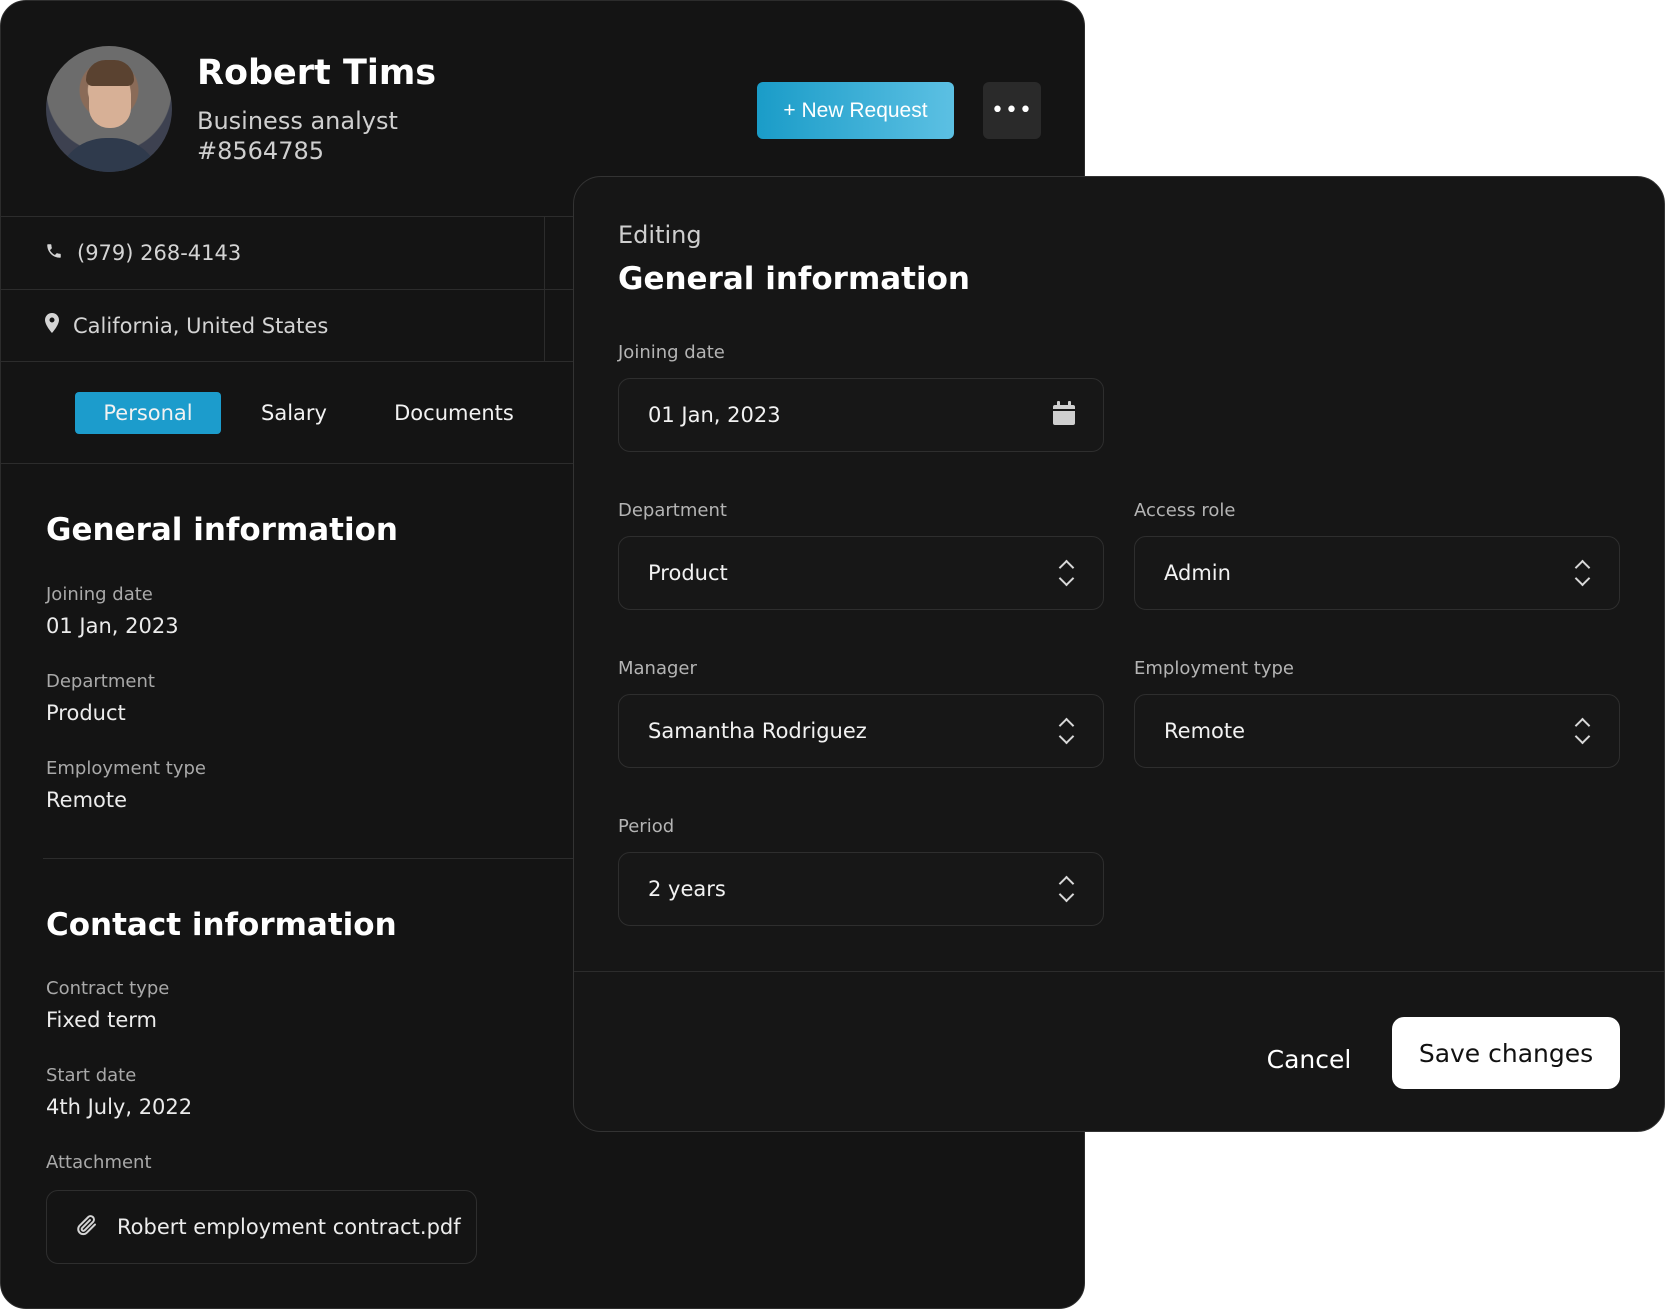  I want to click on tab-personal: Personal, so click(148, 413).